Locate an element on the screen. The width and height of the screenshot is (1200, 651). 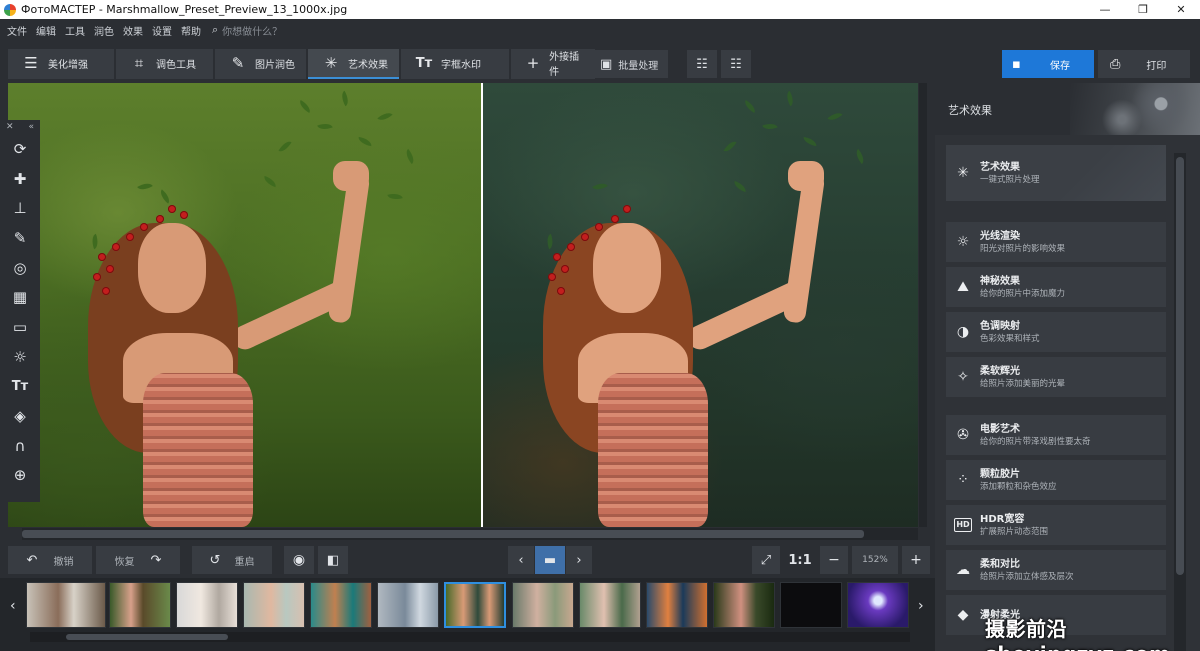
panel-scrollbar is located at coordinates (1180, 402).